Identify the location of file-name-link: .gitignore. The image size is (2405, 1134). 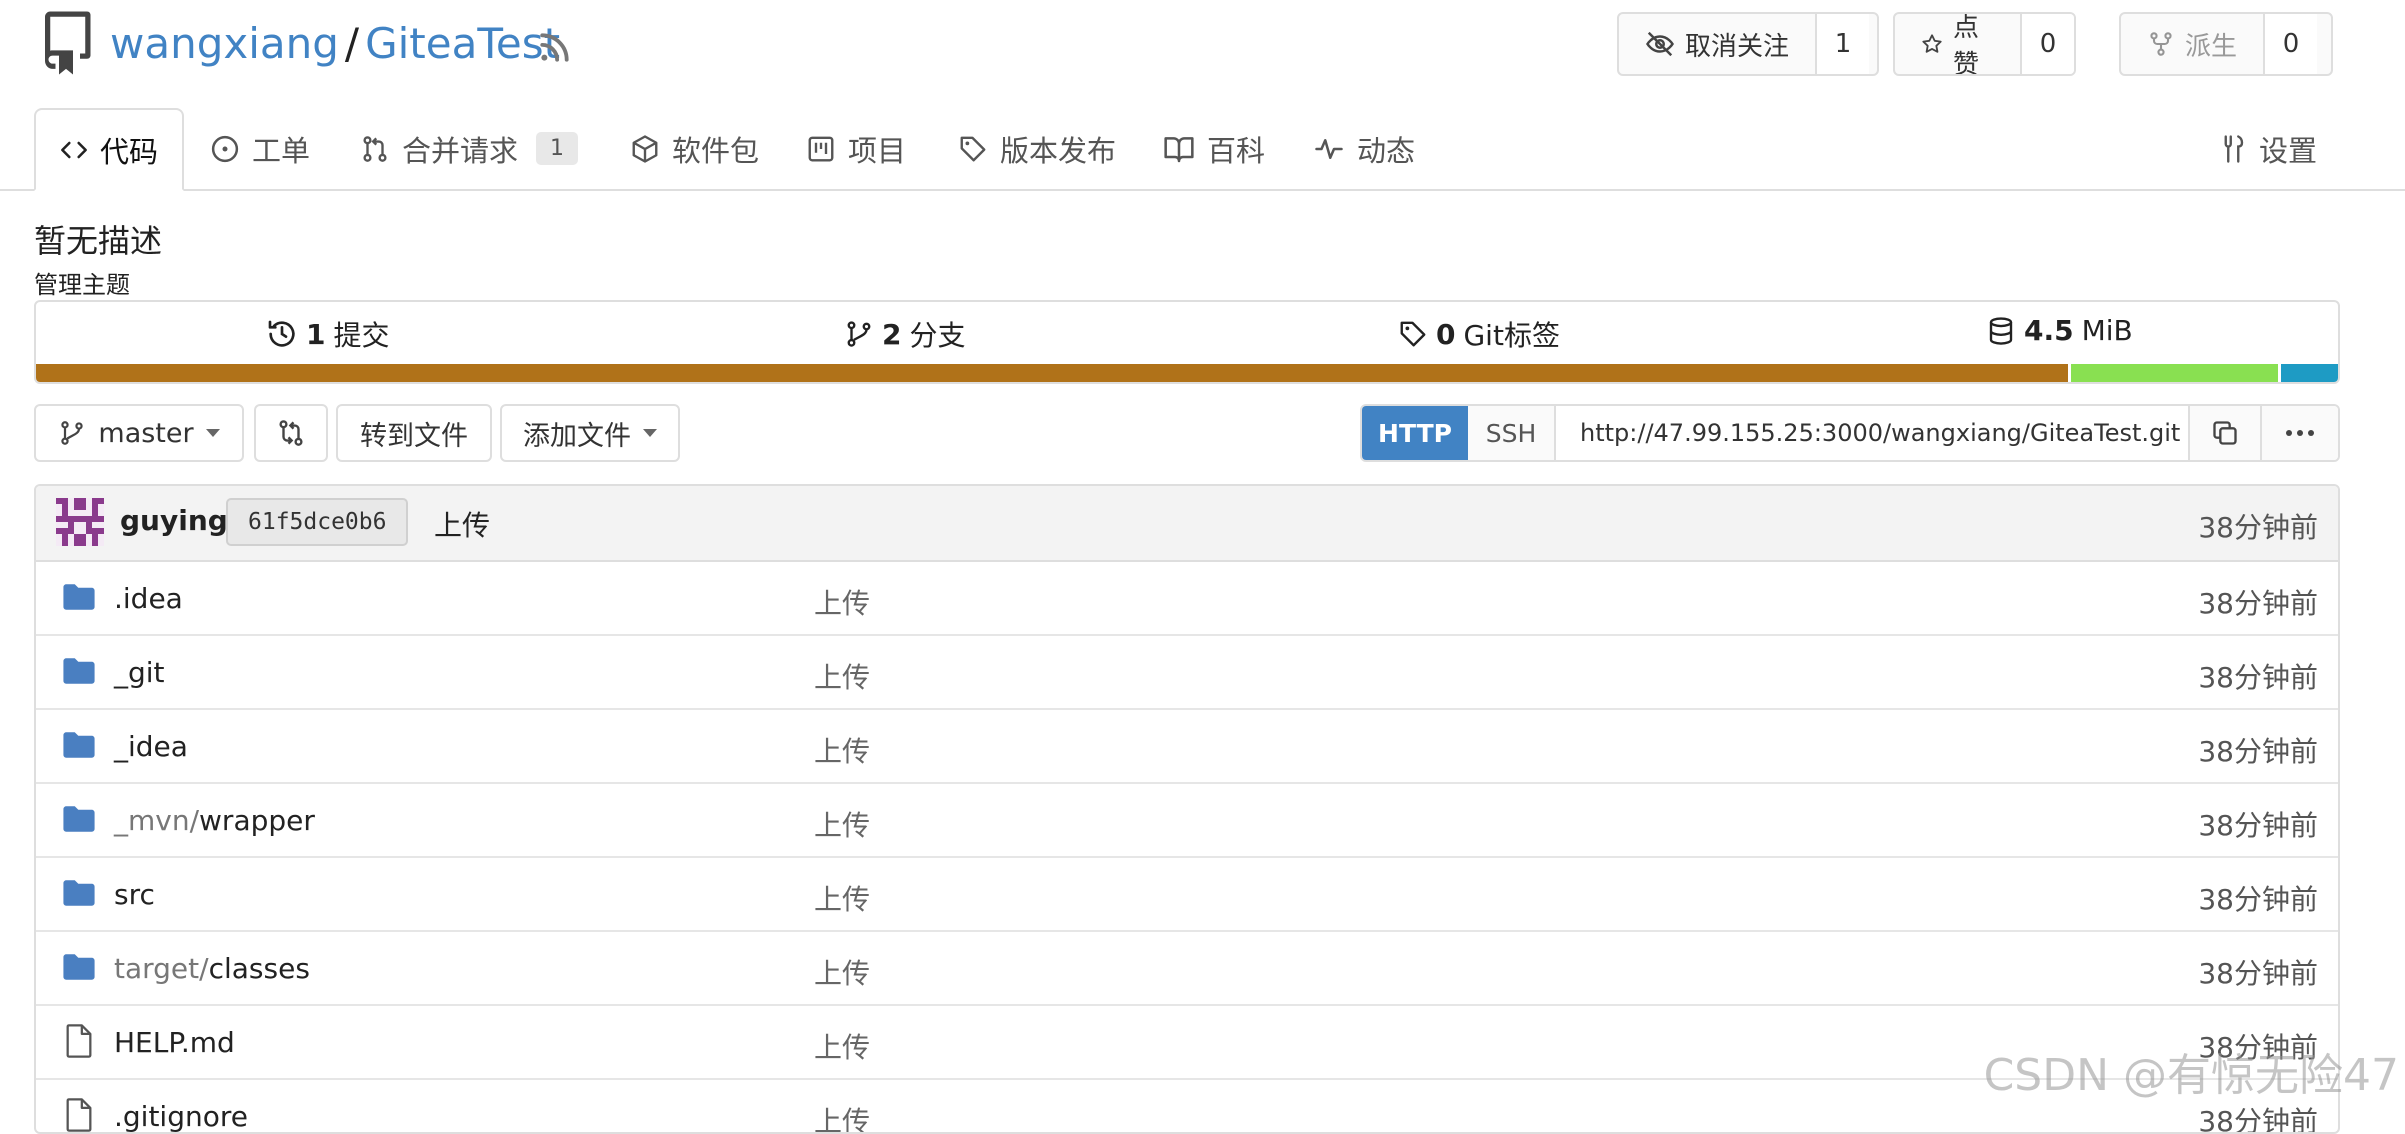
(181, 1116).